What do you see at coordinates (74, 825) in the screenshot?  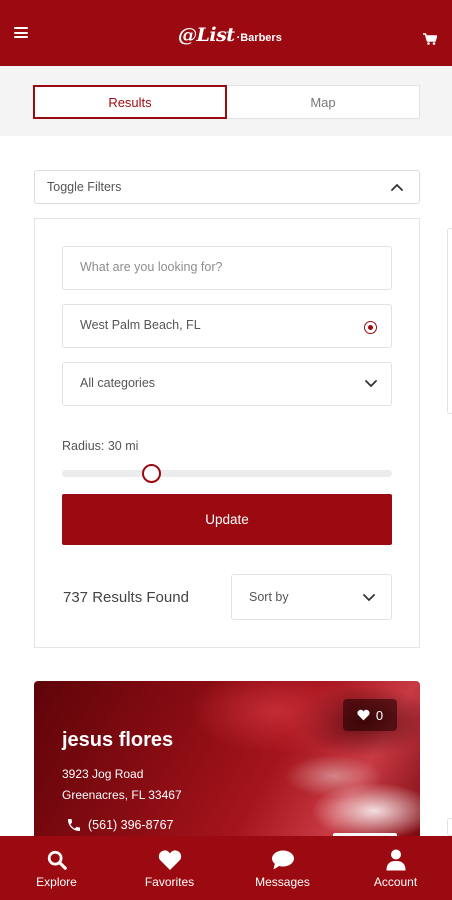 I see `phone-icon` at bounding box center [74, 825].